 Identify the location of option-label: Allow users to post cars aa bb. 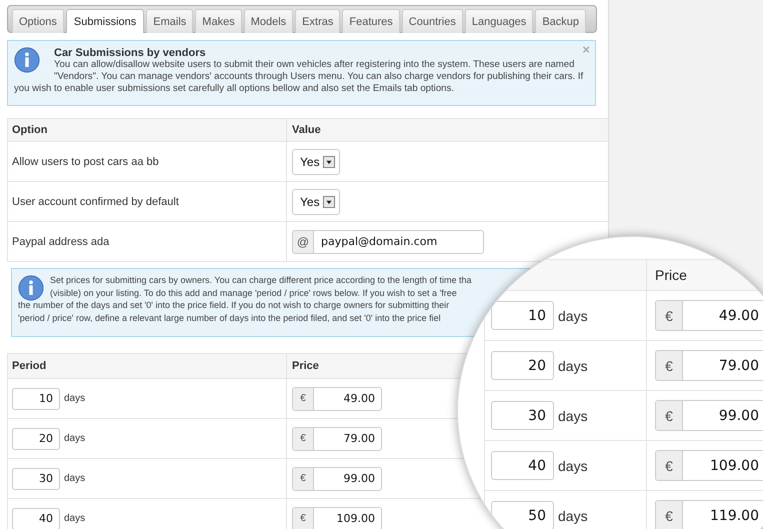
(85, 162).